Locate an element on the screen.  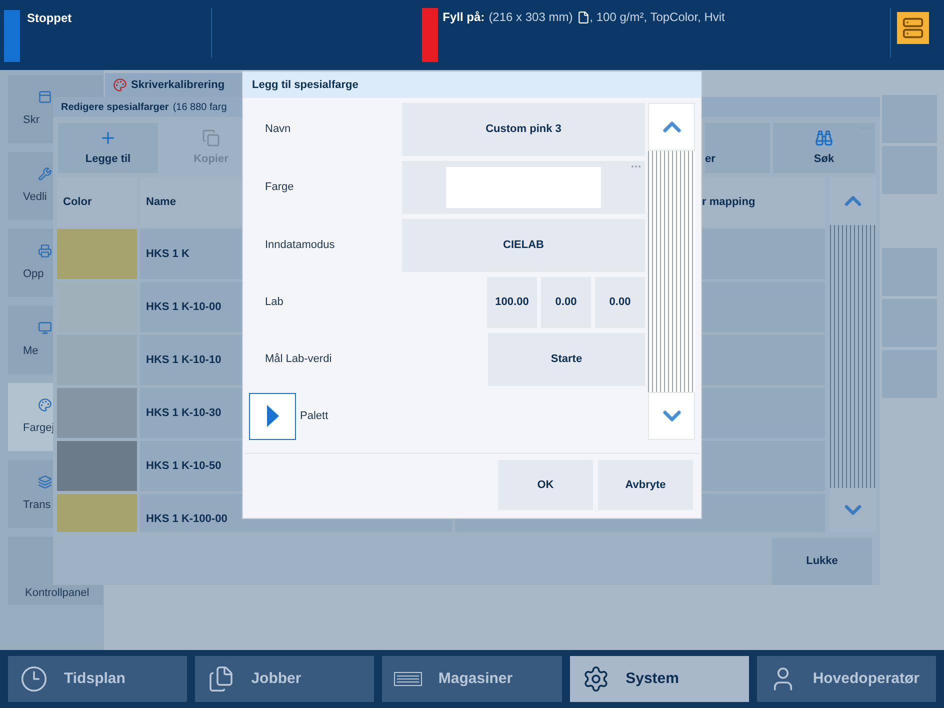
field-label: Inndatamodus is located at coordinates (300, 246).